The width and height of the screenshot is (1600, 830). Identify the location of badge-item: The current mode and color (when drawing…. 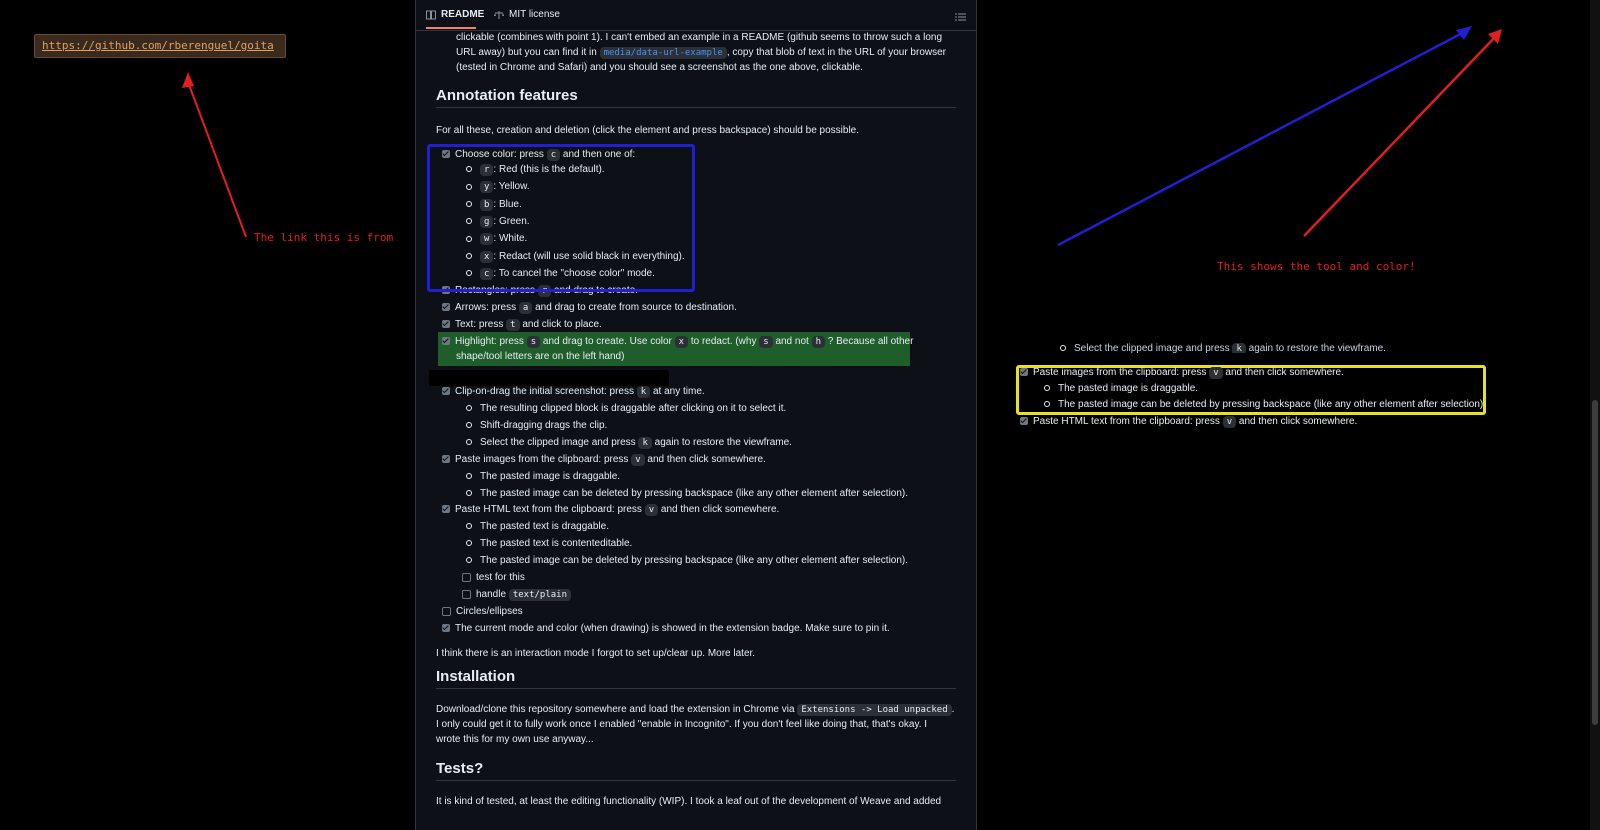
(666, 628).